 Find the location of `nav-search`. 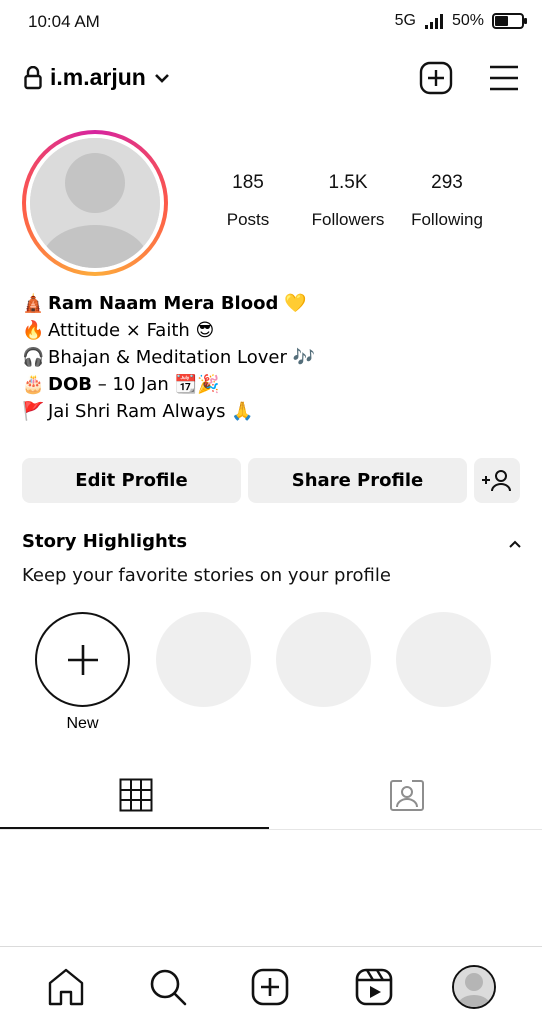

nav-search is located at coordinates (168, 987).